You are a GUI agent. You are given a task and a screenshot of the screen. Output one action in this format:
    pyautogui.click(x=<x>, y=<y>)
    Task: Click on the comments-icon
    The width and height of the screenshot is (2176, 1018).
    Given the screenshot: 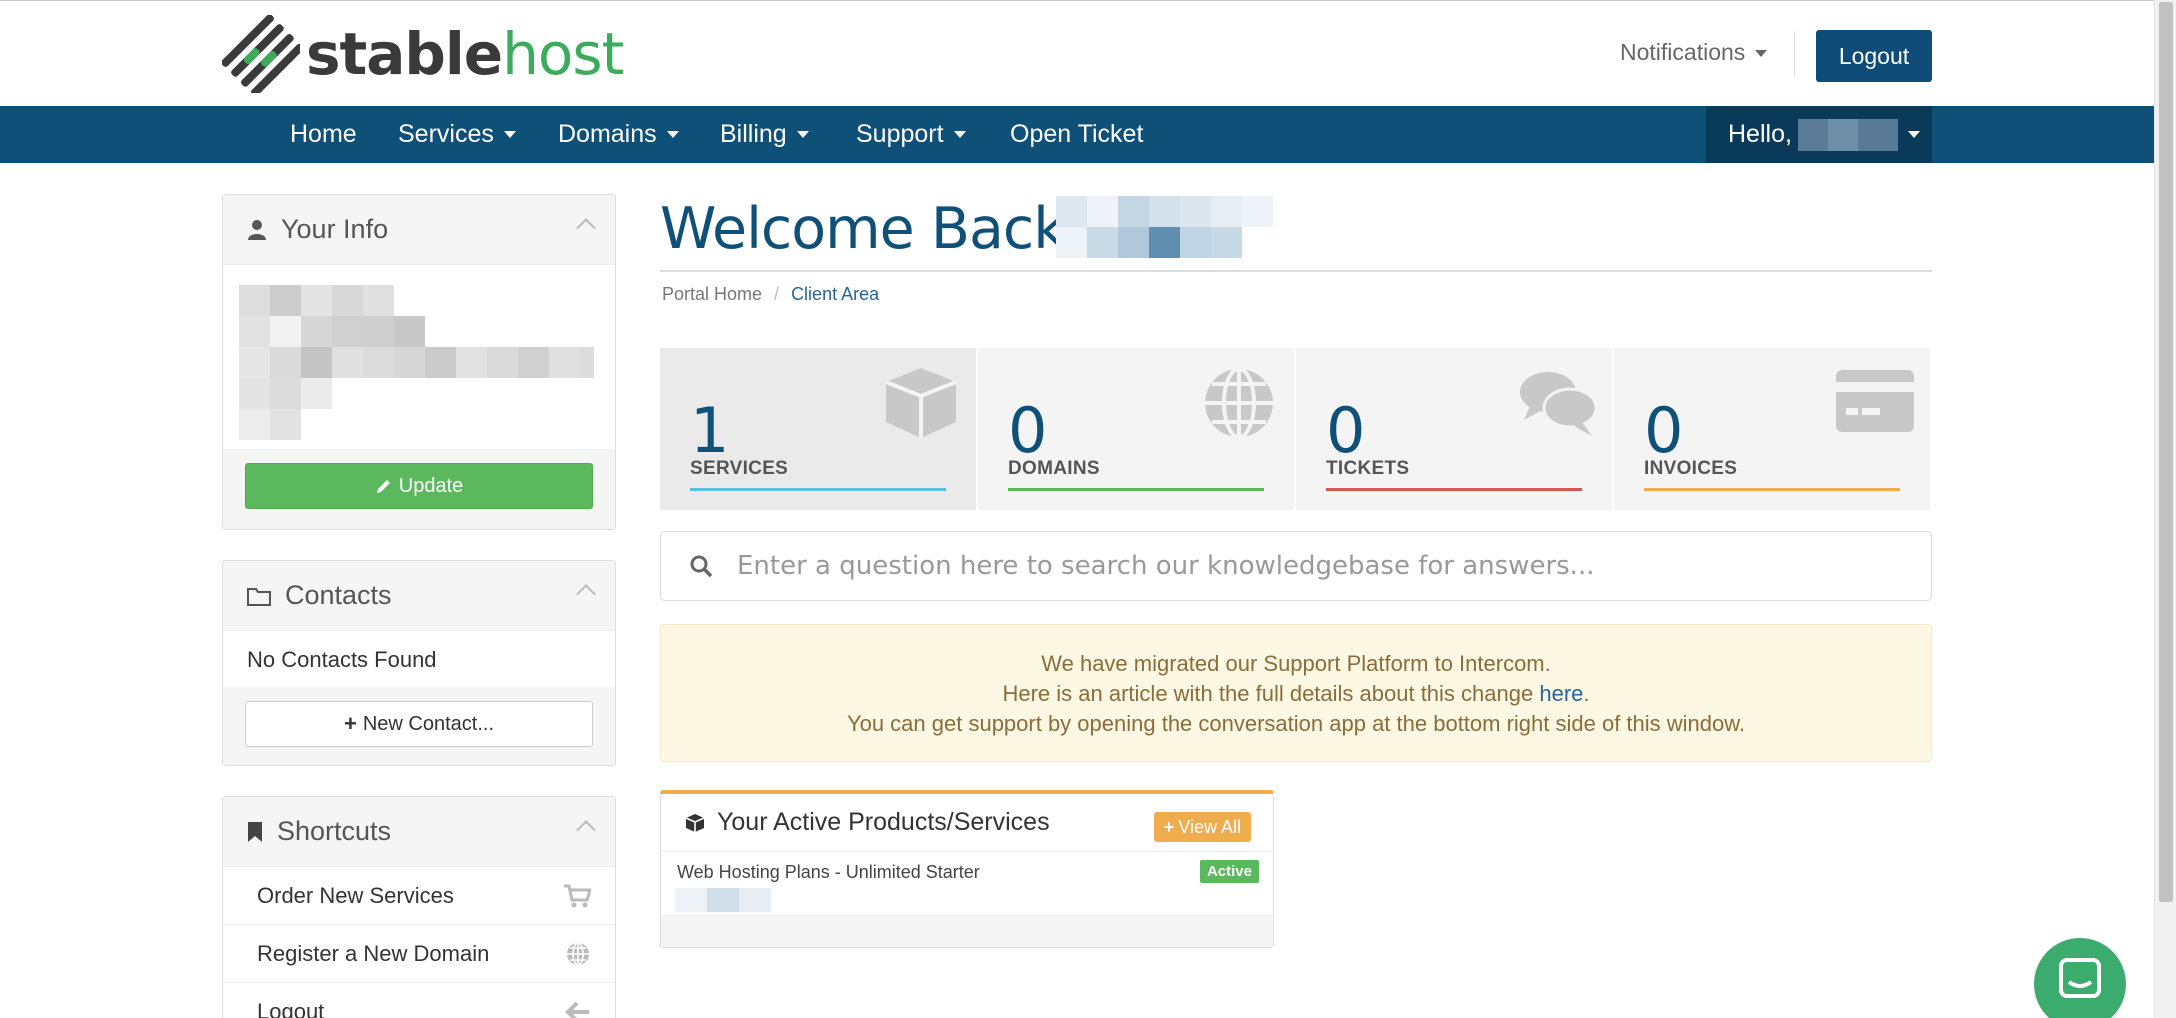 What is the action you would take?
    pyautogui.click(x=1559, y=404)
    